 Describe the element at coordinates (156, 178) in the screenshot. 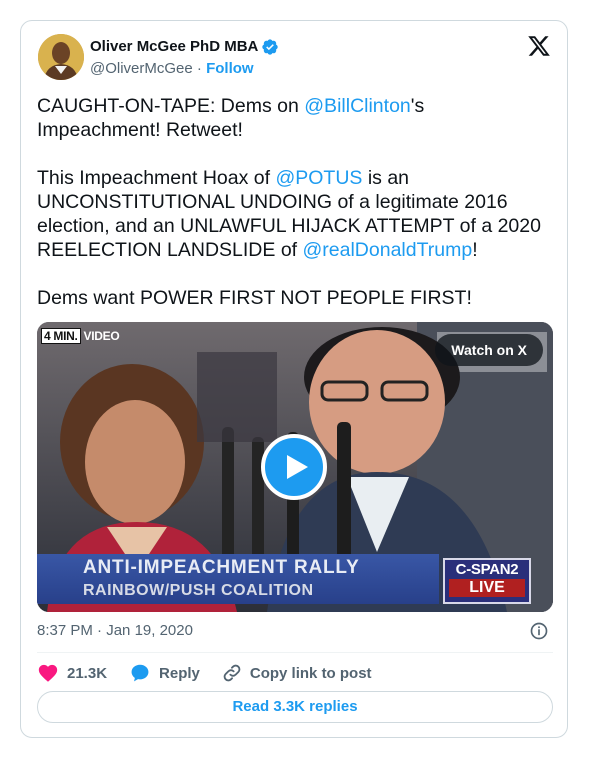

I see `tweet-text-span: This Impeachment Hoax of` at that location.